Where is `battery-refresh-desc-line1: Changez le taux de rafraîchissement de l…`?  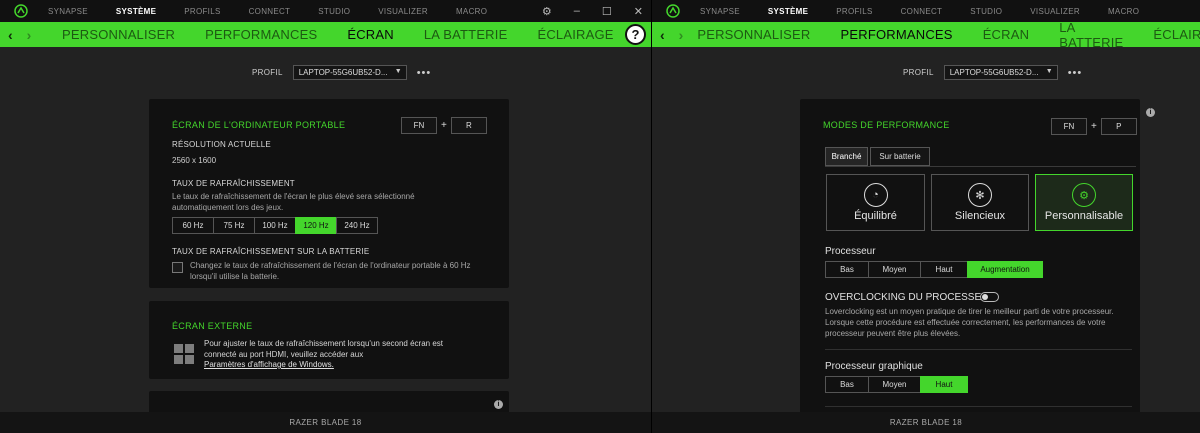 battery-refresh-desc-line1: Changez le taux de rafraîchissement de l… is located at coordinates (330, 265).